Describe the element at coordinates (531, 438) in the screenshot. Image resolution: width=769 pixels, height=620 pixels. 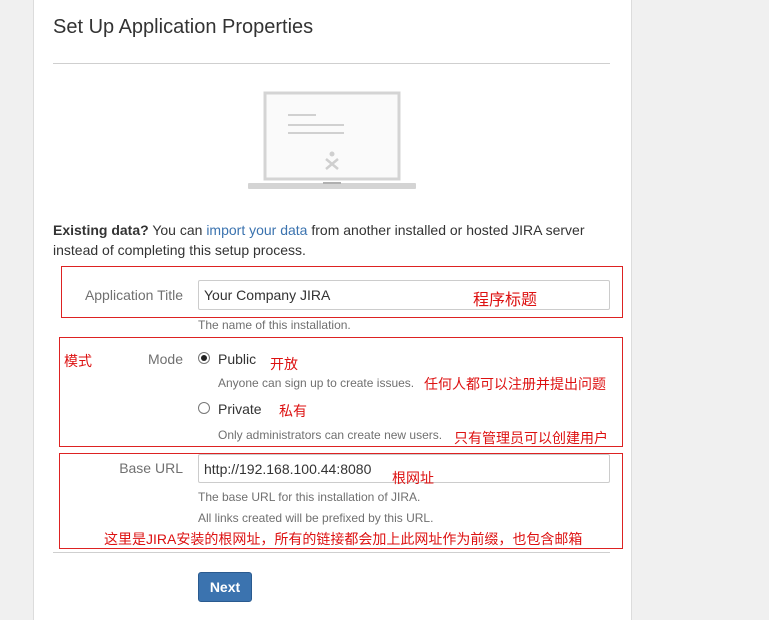
I see `private-description-annotation: 只有管理员可以创建用户` at that location.